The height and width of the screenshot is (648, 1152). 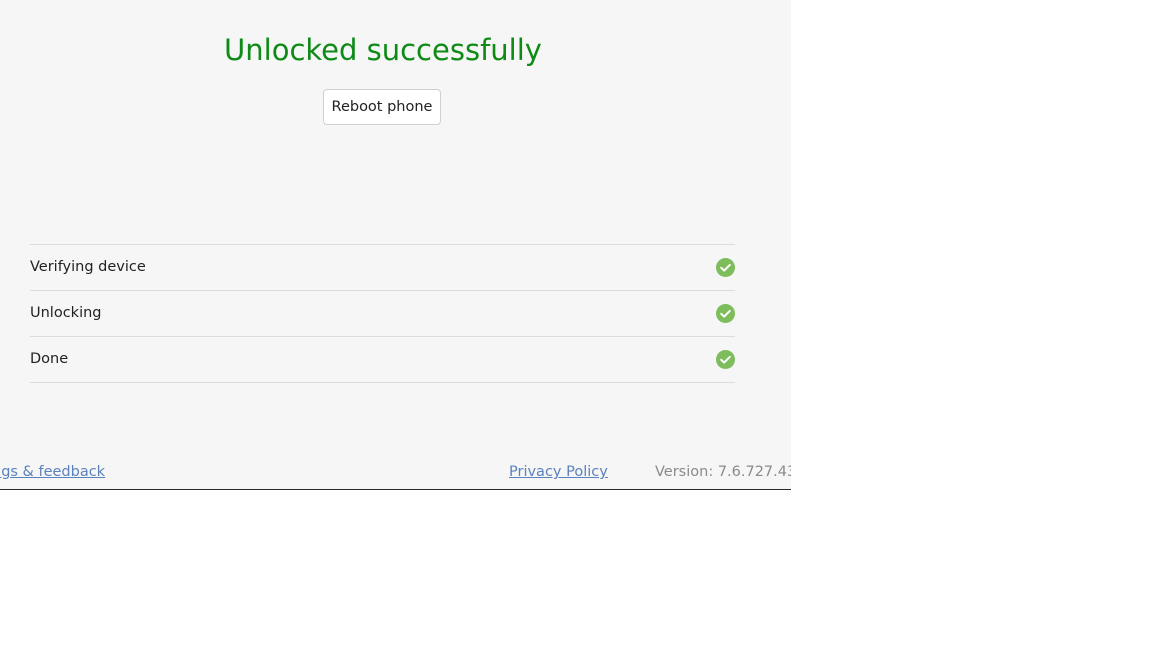 What do you see at coordinates (382, 360) in the screenshot?
I see `step-row-done: Done` at bounding box center [382, 360].